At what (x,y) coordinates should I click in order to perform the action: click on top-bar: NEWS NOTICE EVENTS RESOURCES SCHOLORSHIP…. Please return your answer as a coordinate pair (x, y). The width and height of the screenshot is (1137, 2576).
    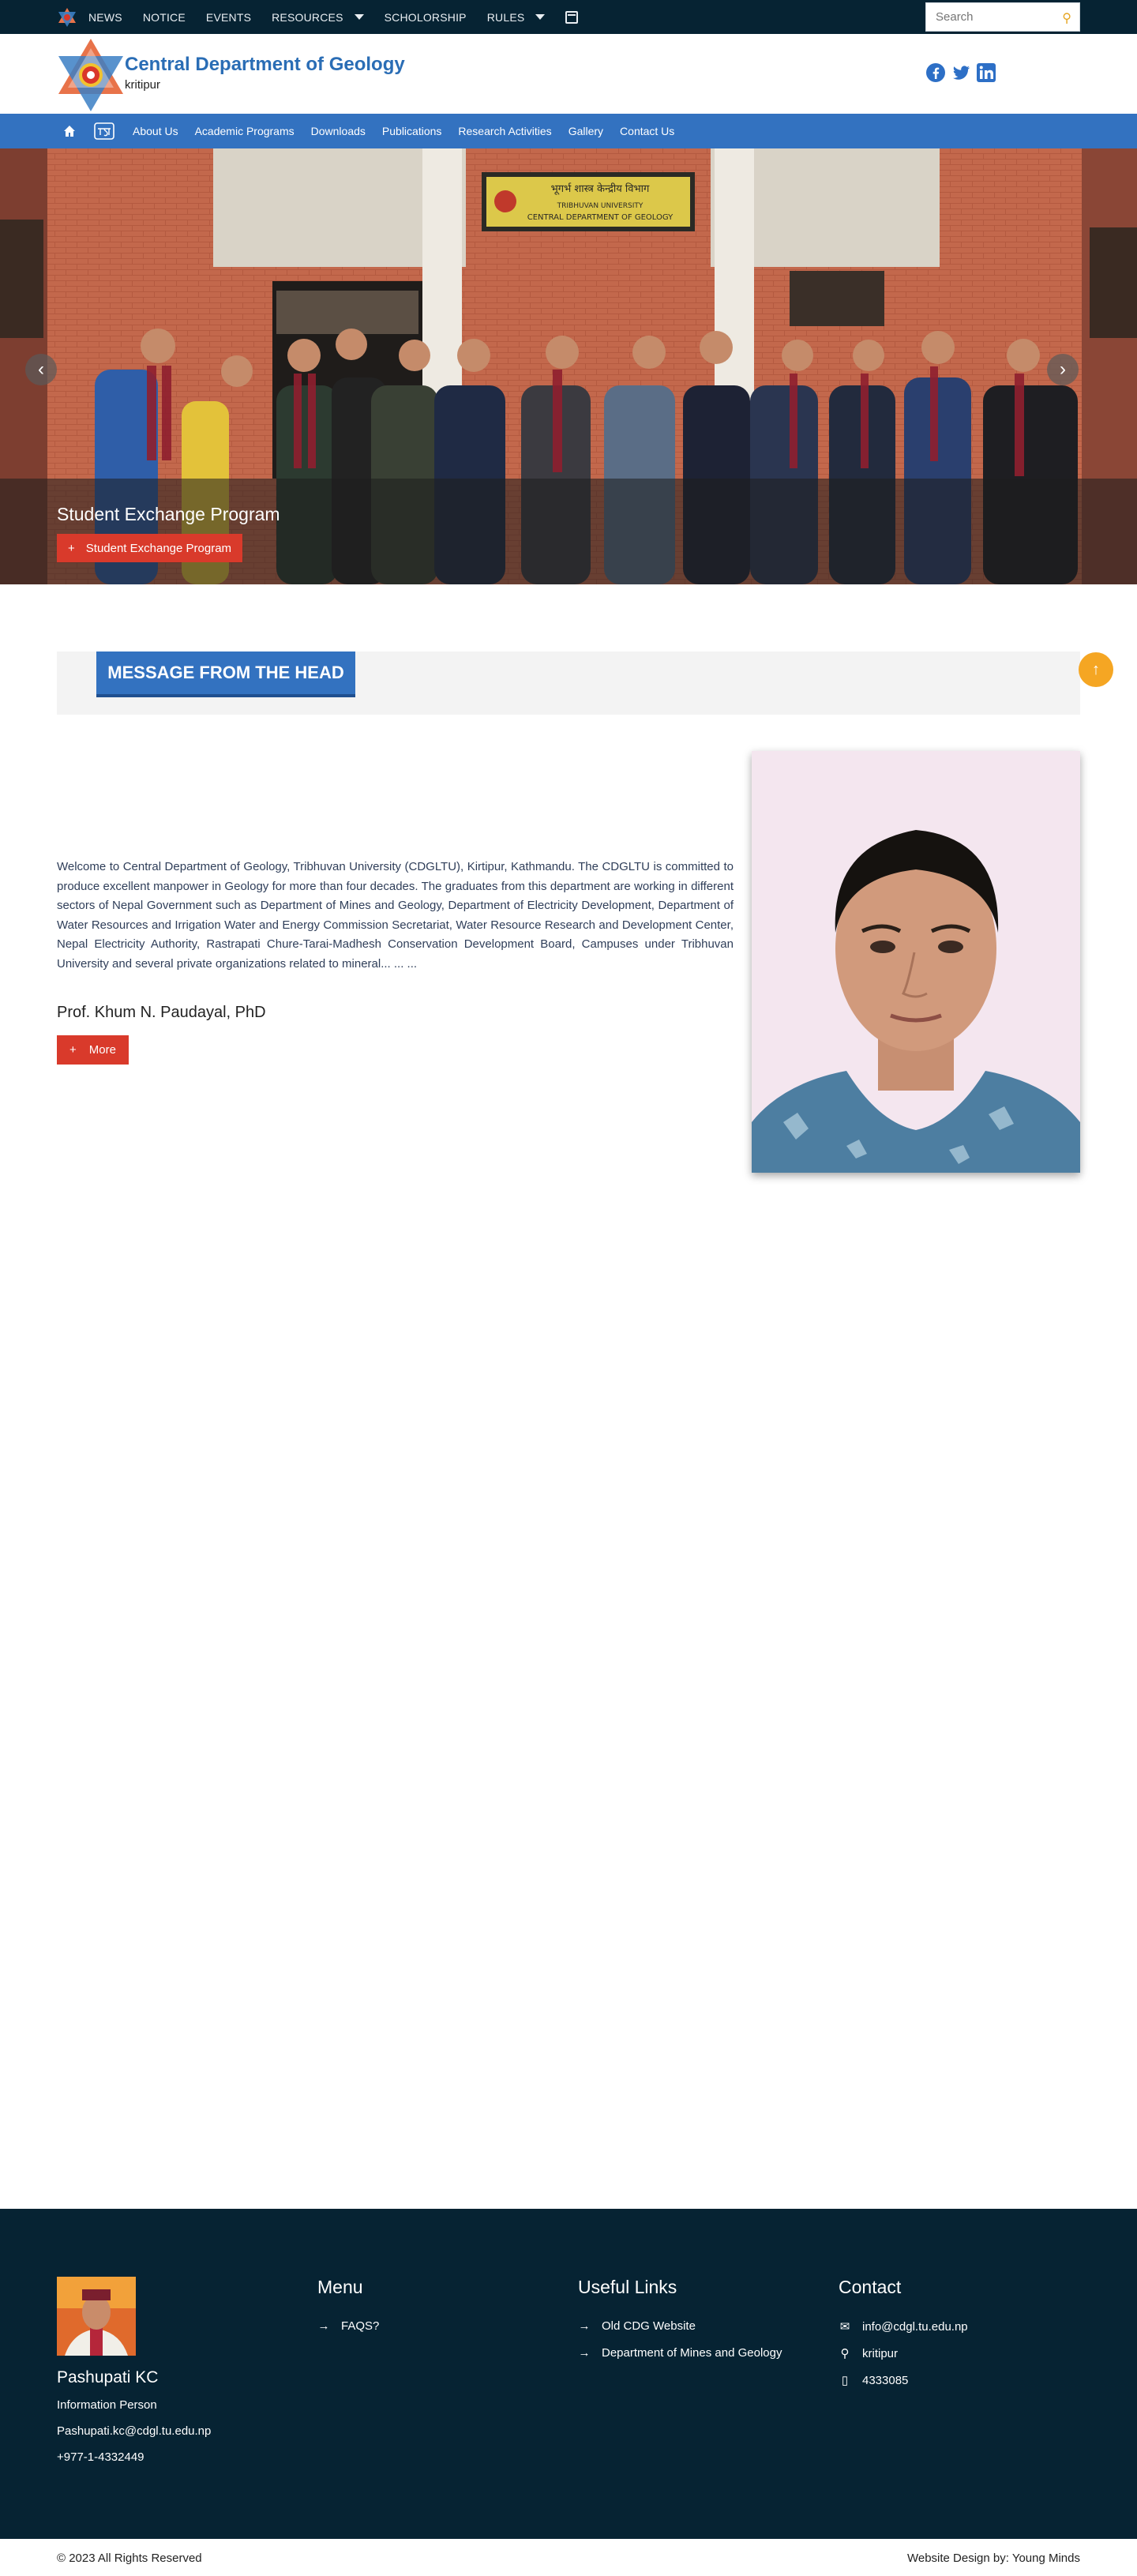
    Looking at the image, I should click on (568, 17).